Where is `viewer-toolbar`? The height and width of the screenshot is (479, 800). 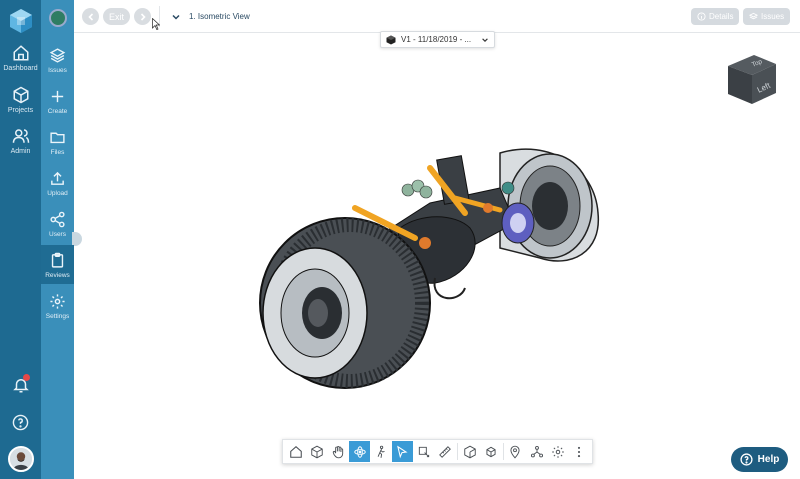
viewer-toolbar is located at coordinates (437, 451).